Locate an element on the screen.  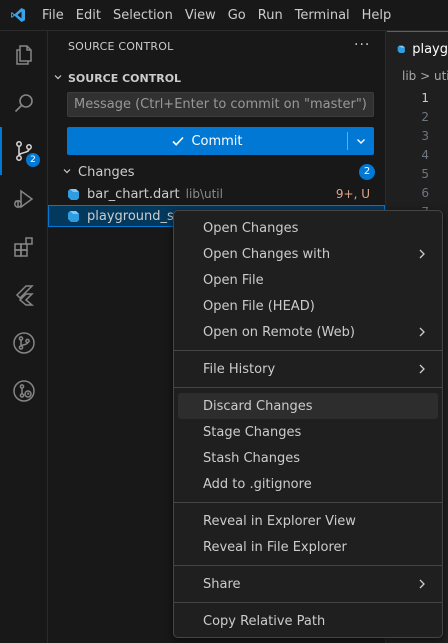
run-debug-icon is located at coordinates (24, 199).